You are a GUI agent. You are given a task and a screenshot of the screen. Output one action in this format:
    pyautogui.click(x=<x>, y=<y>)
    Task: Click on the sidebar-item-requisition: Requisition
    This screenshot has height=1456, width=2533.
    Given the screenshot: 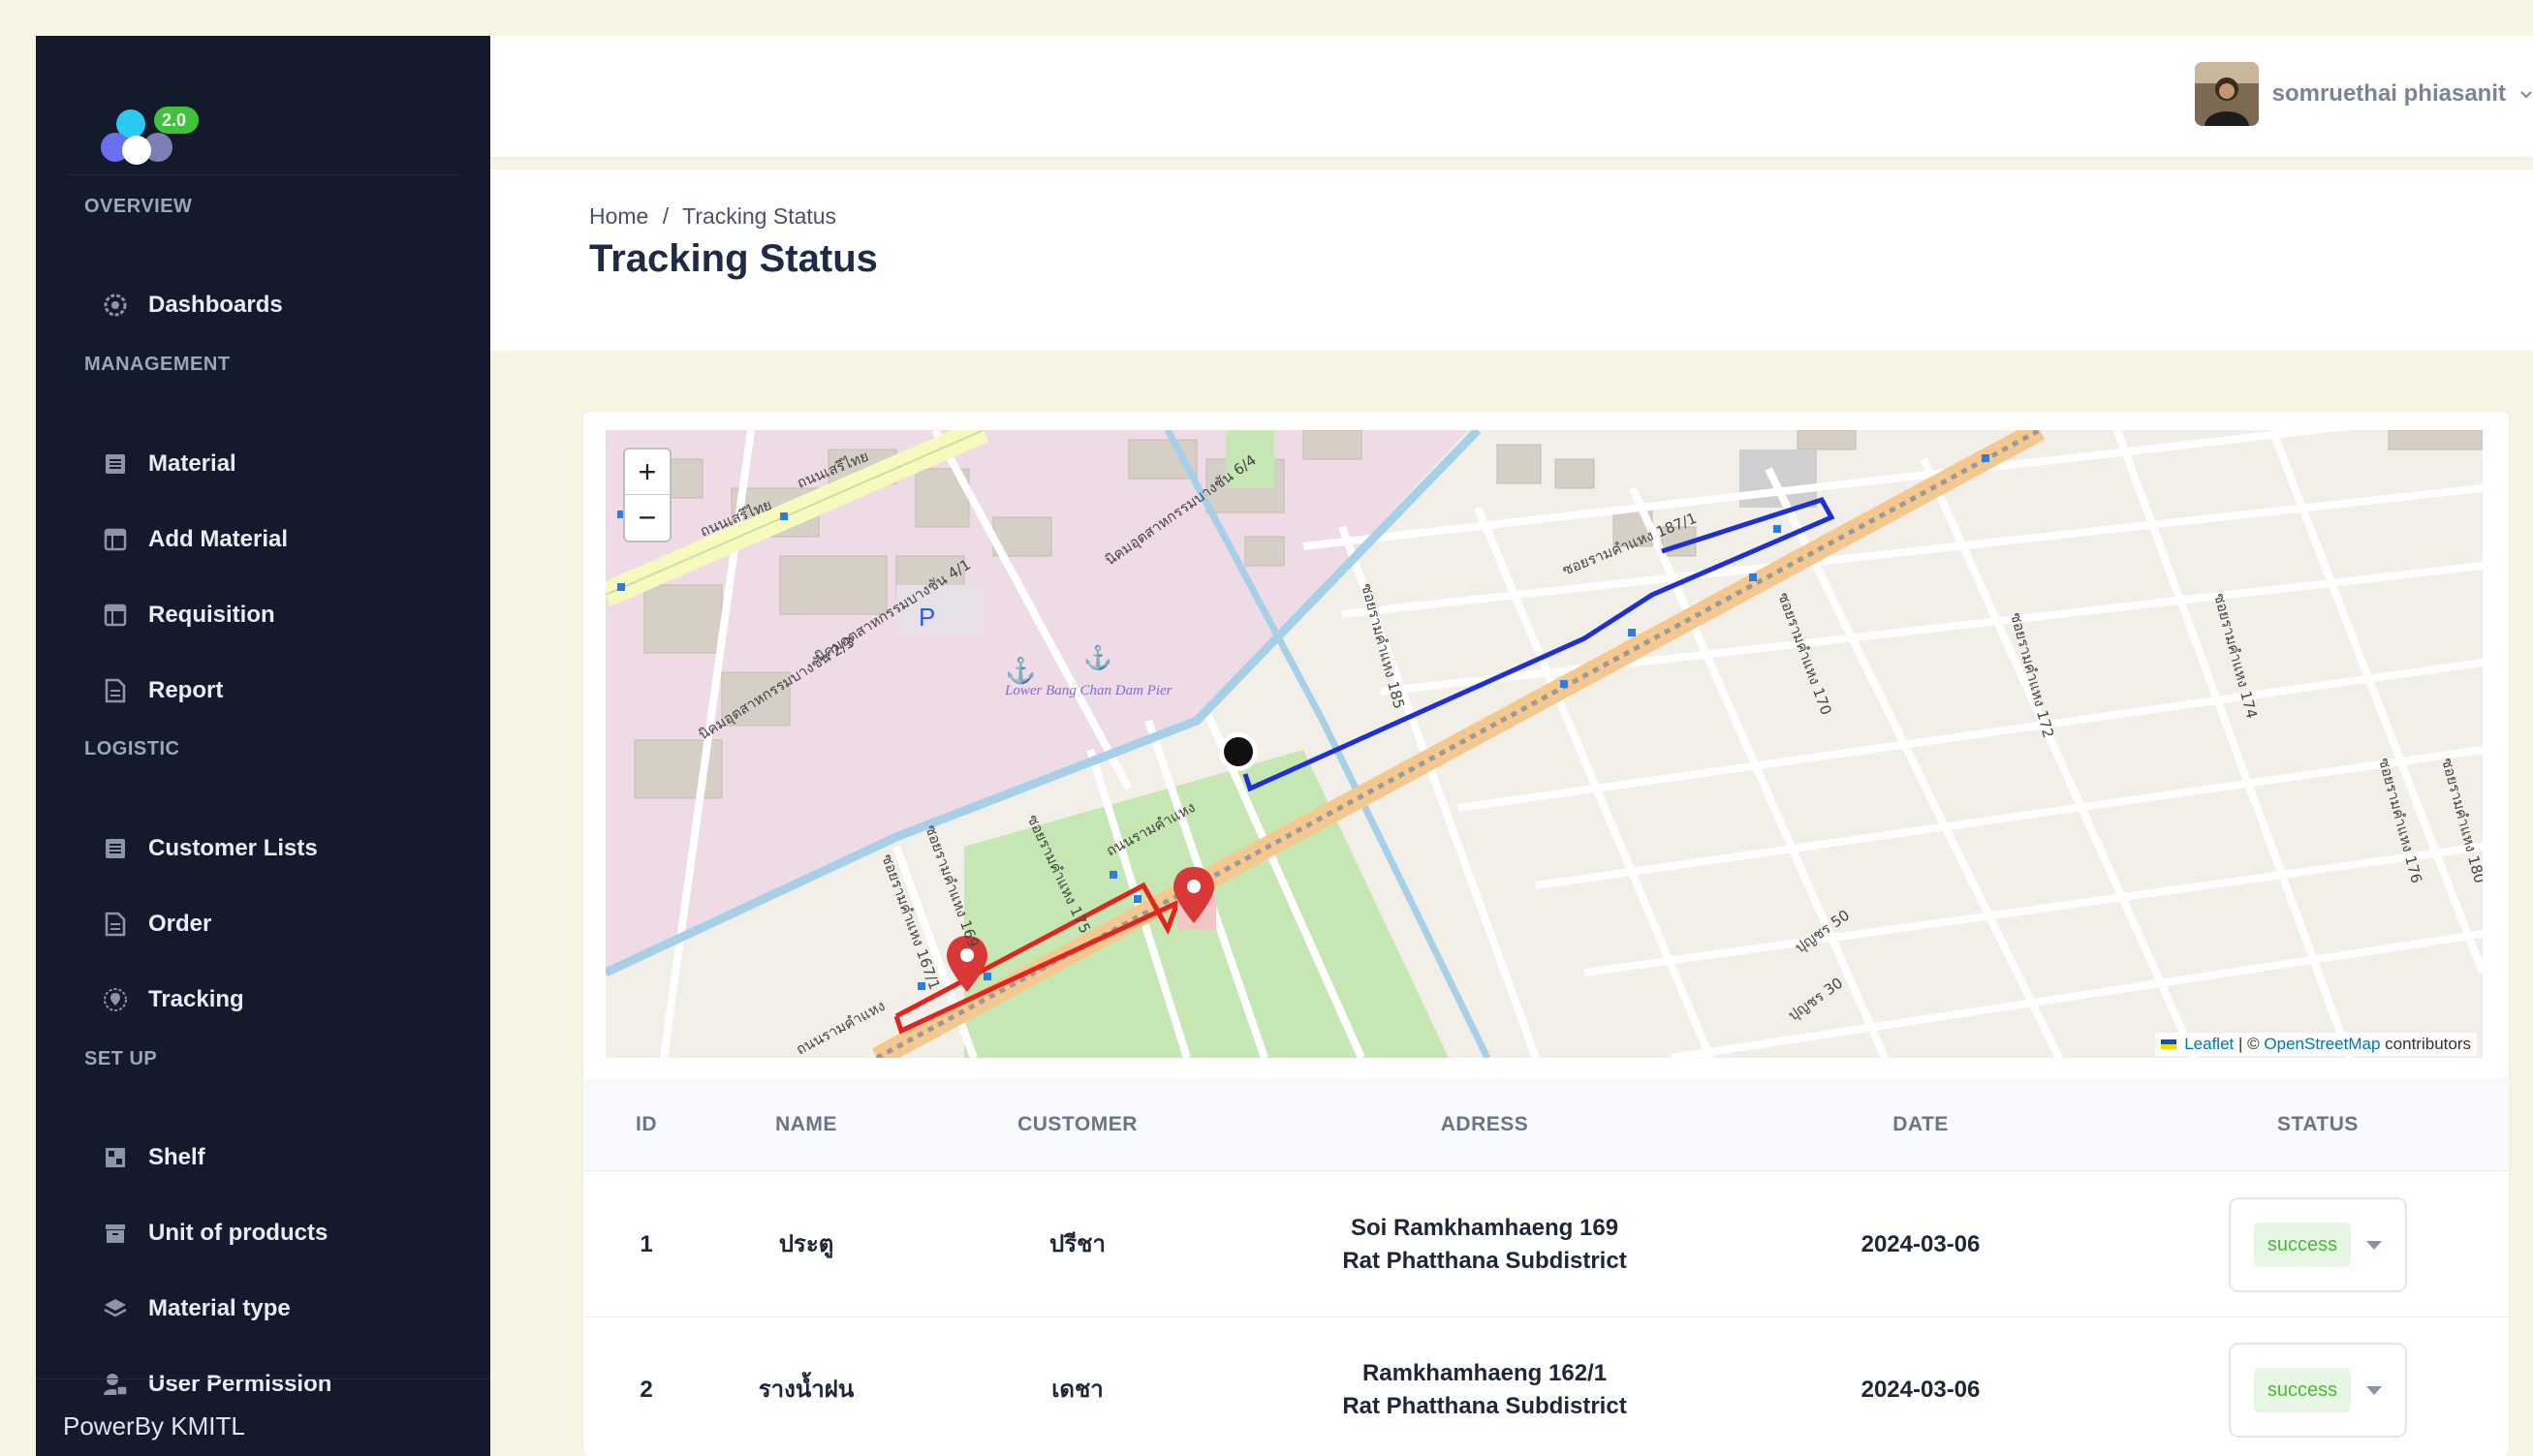 What is the action you would take?
    pyautogui.click(x=189, y=615)
    